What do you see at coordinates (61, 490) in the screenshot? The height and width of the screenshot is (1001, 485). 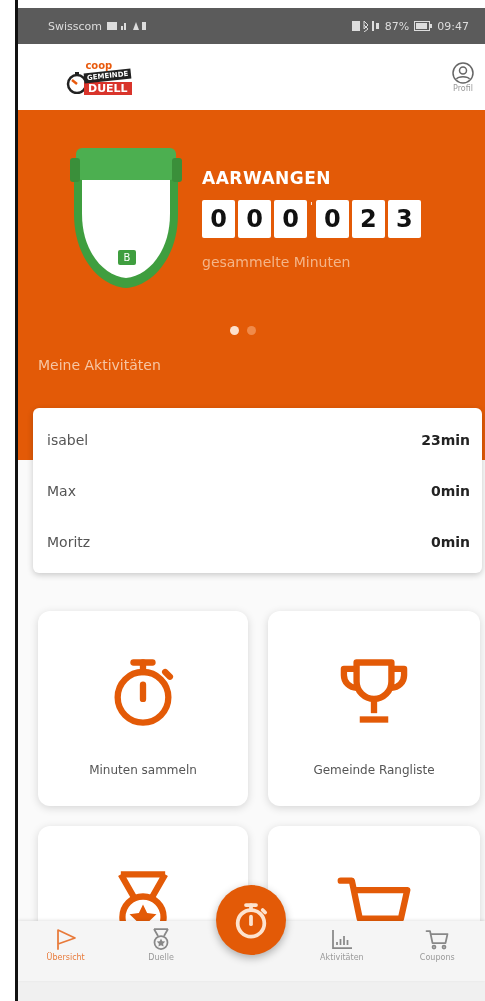 I see `member-name: Max` at bounding box center [61, 490].